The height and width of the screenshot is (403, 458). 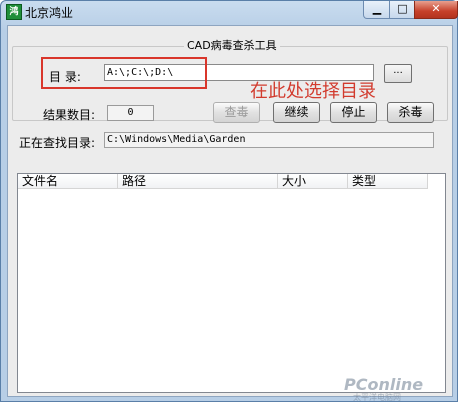 I want to click on column-header-type: 类型, so click(x=388, y=181).